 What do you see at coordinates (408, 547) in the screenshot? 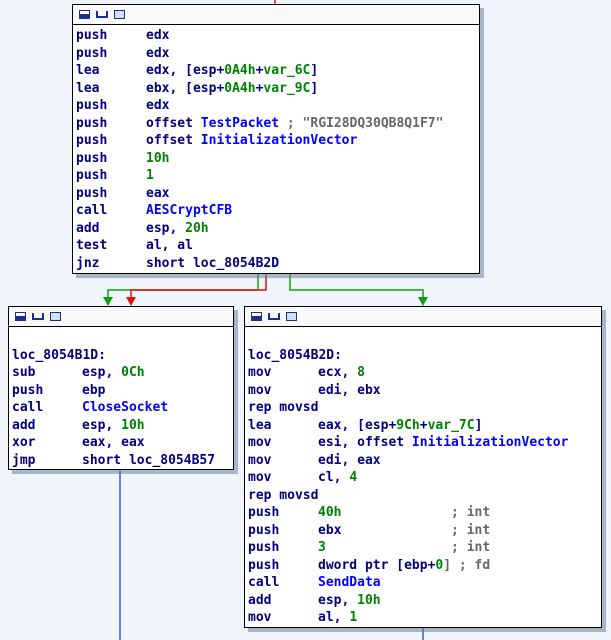
I see `operand: ; int` at bounding box center [408, 547].